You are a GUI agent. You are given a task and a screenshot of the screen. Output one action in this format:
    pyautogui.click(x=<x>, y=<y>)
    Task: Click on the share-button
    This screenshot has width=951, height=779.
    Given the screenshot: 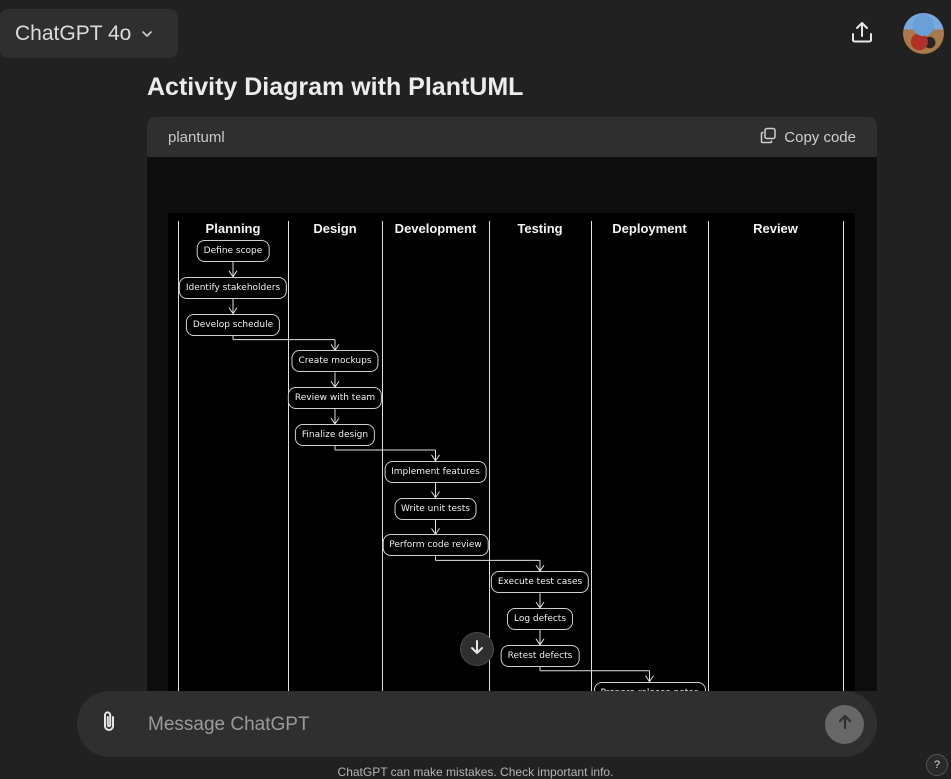 What is the action you would take?
    pyautogui.click(x=862, y=34)
    